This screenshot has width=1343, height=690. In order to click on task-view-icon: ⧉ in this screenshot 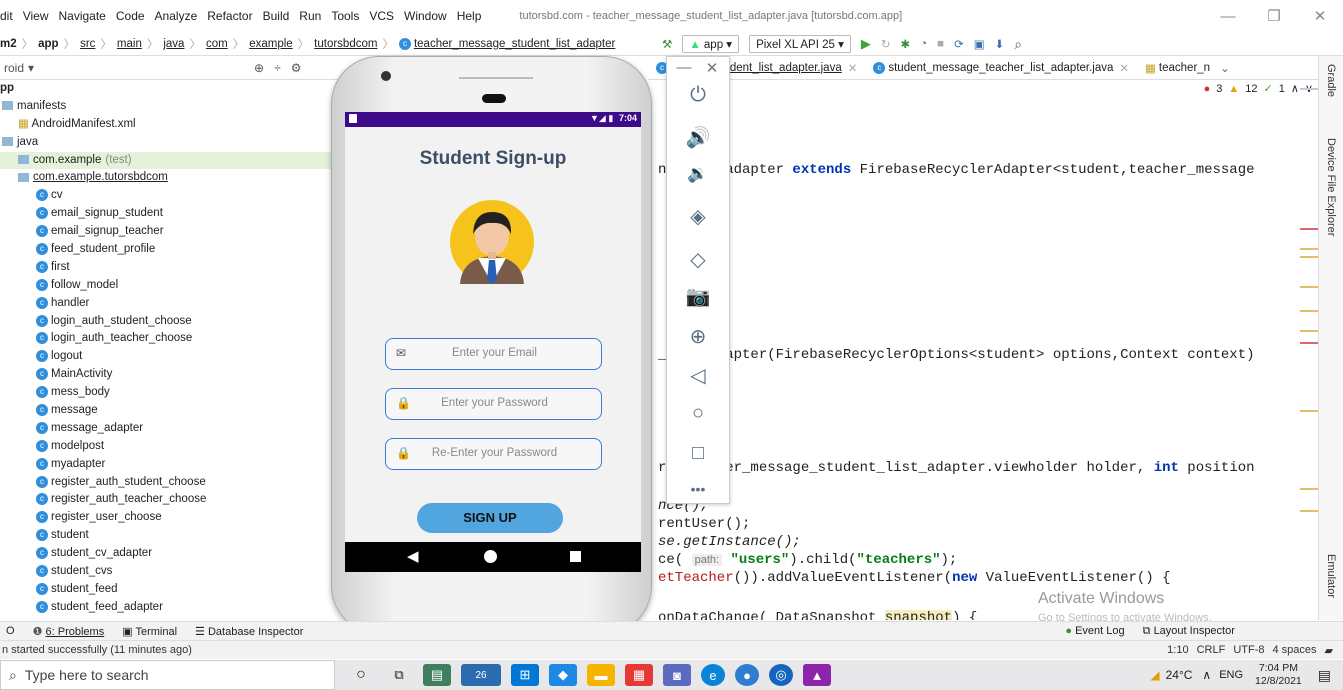, I will do `click(399, 675)`.